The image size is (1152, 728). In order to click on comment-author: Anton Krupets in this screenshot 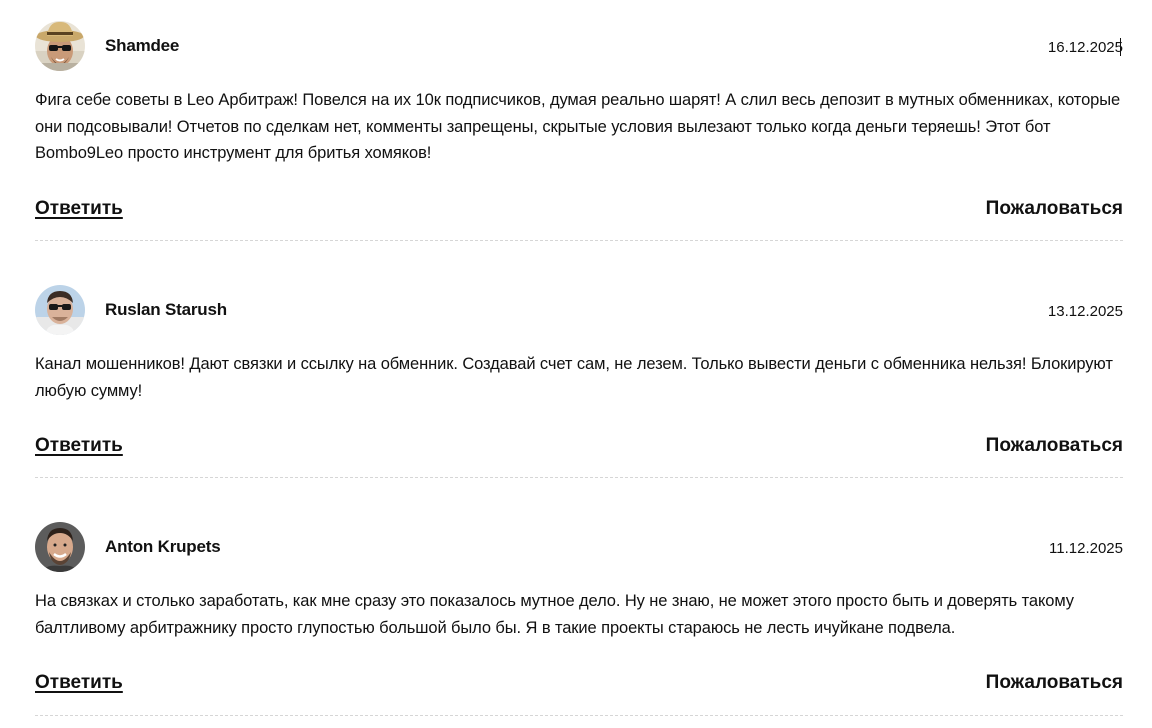, I will do `click(163, 546)`.